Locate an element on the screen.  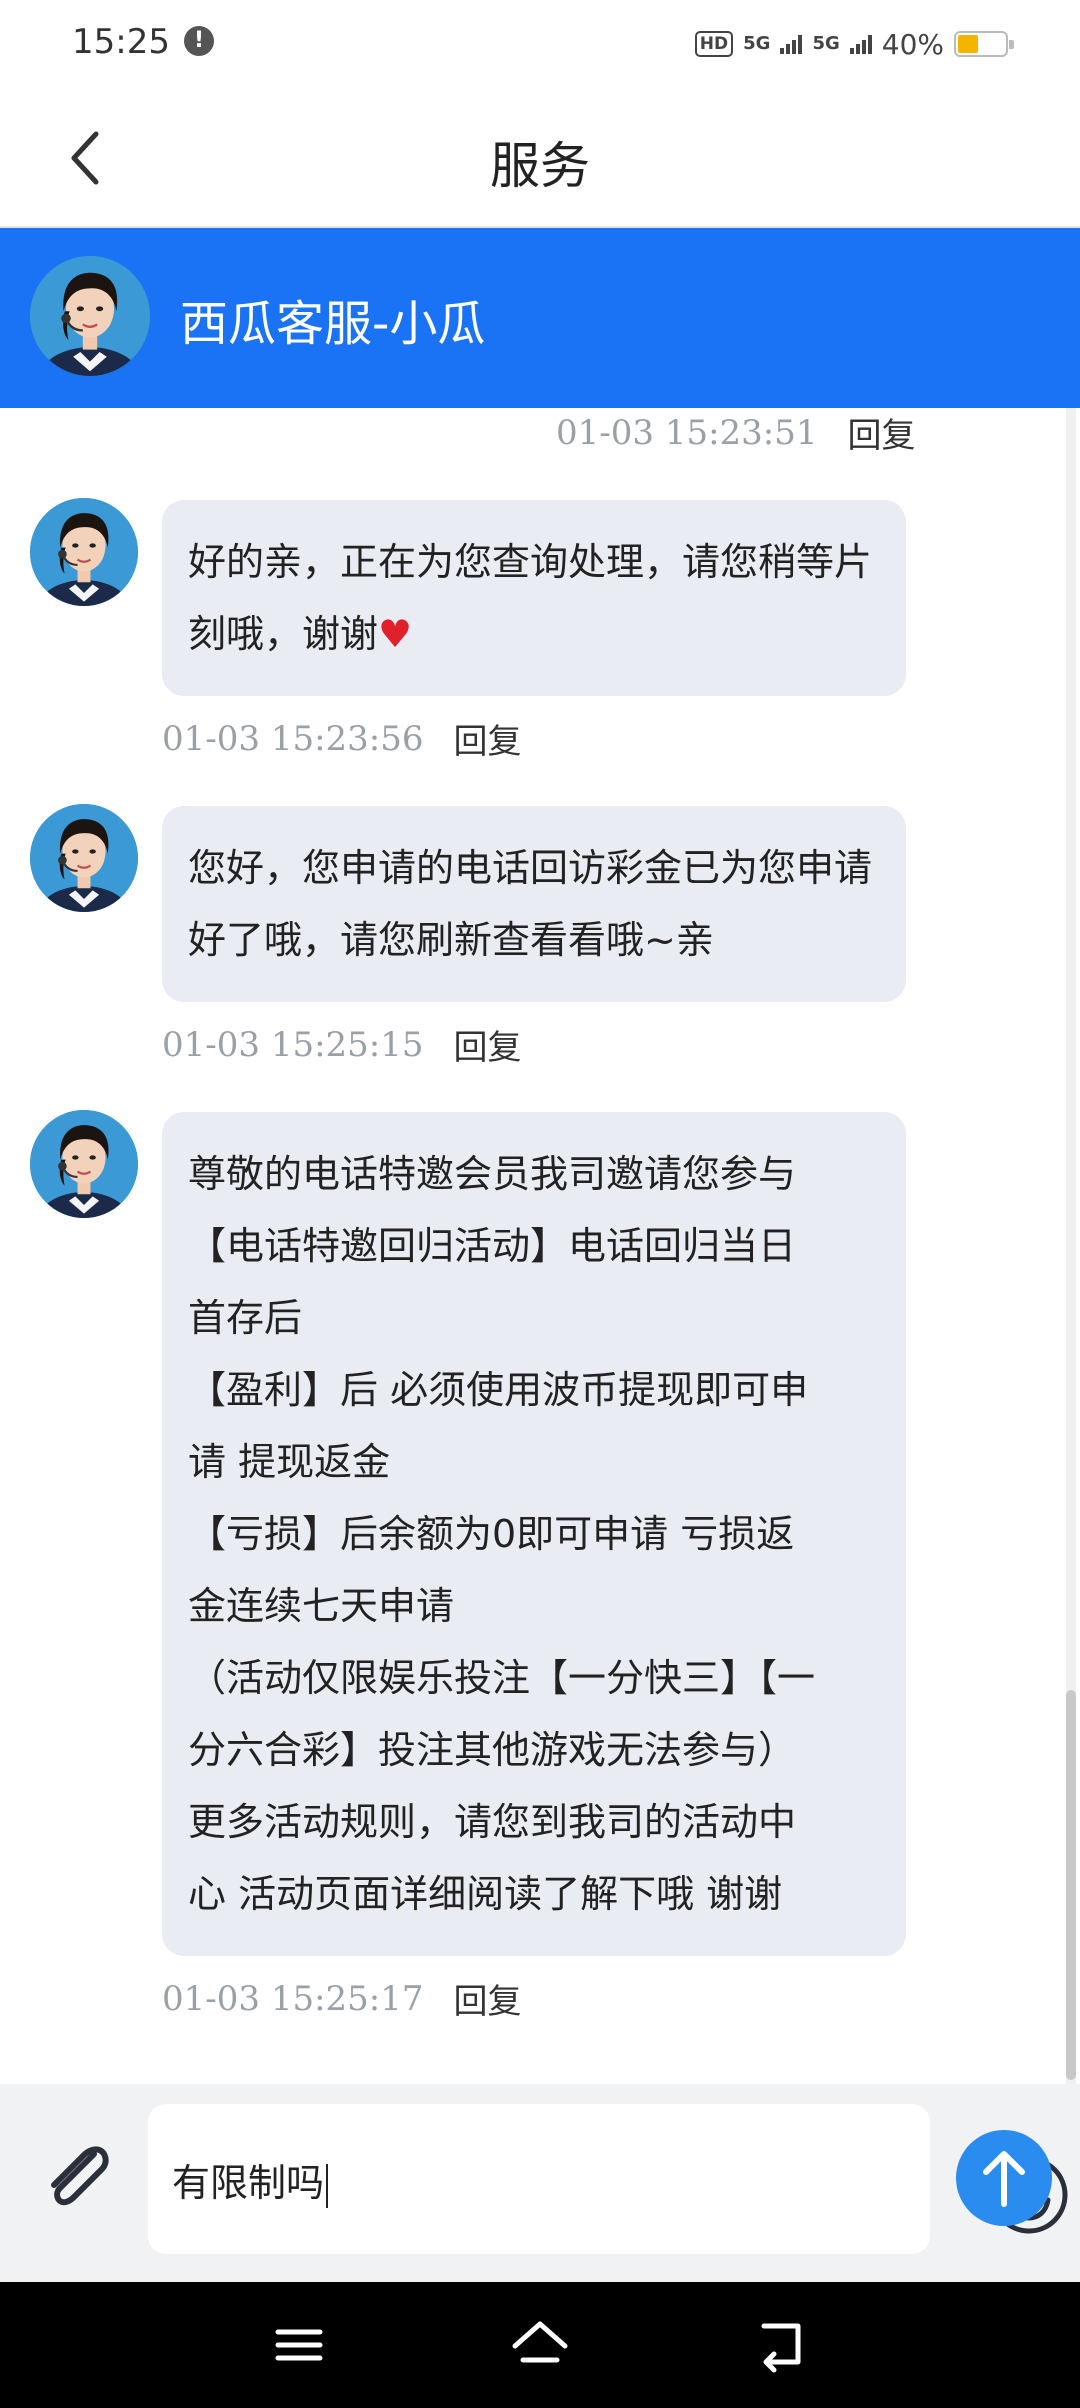
message-line: 心 活动页面详细阅读了解下哦 谢谢 is located at coordinates (485, 1894).